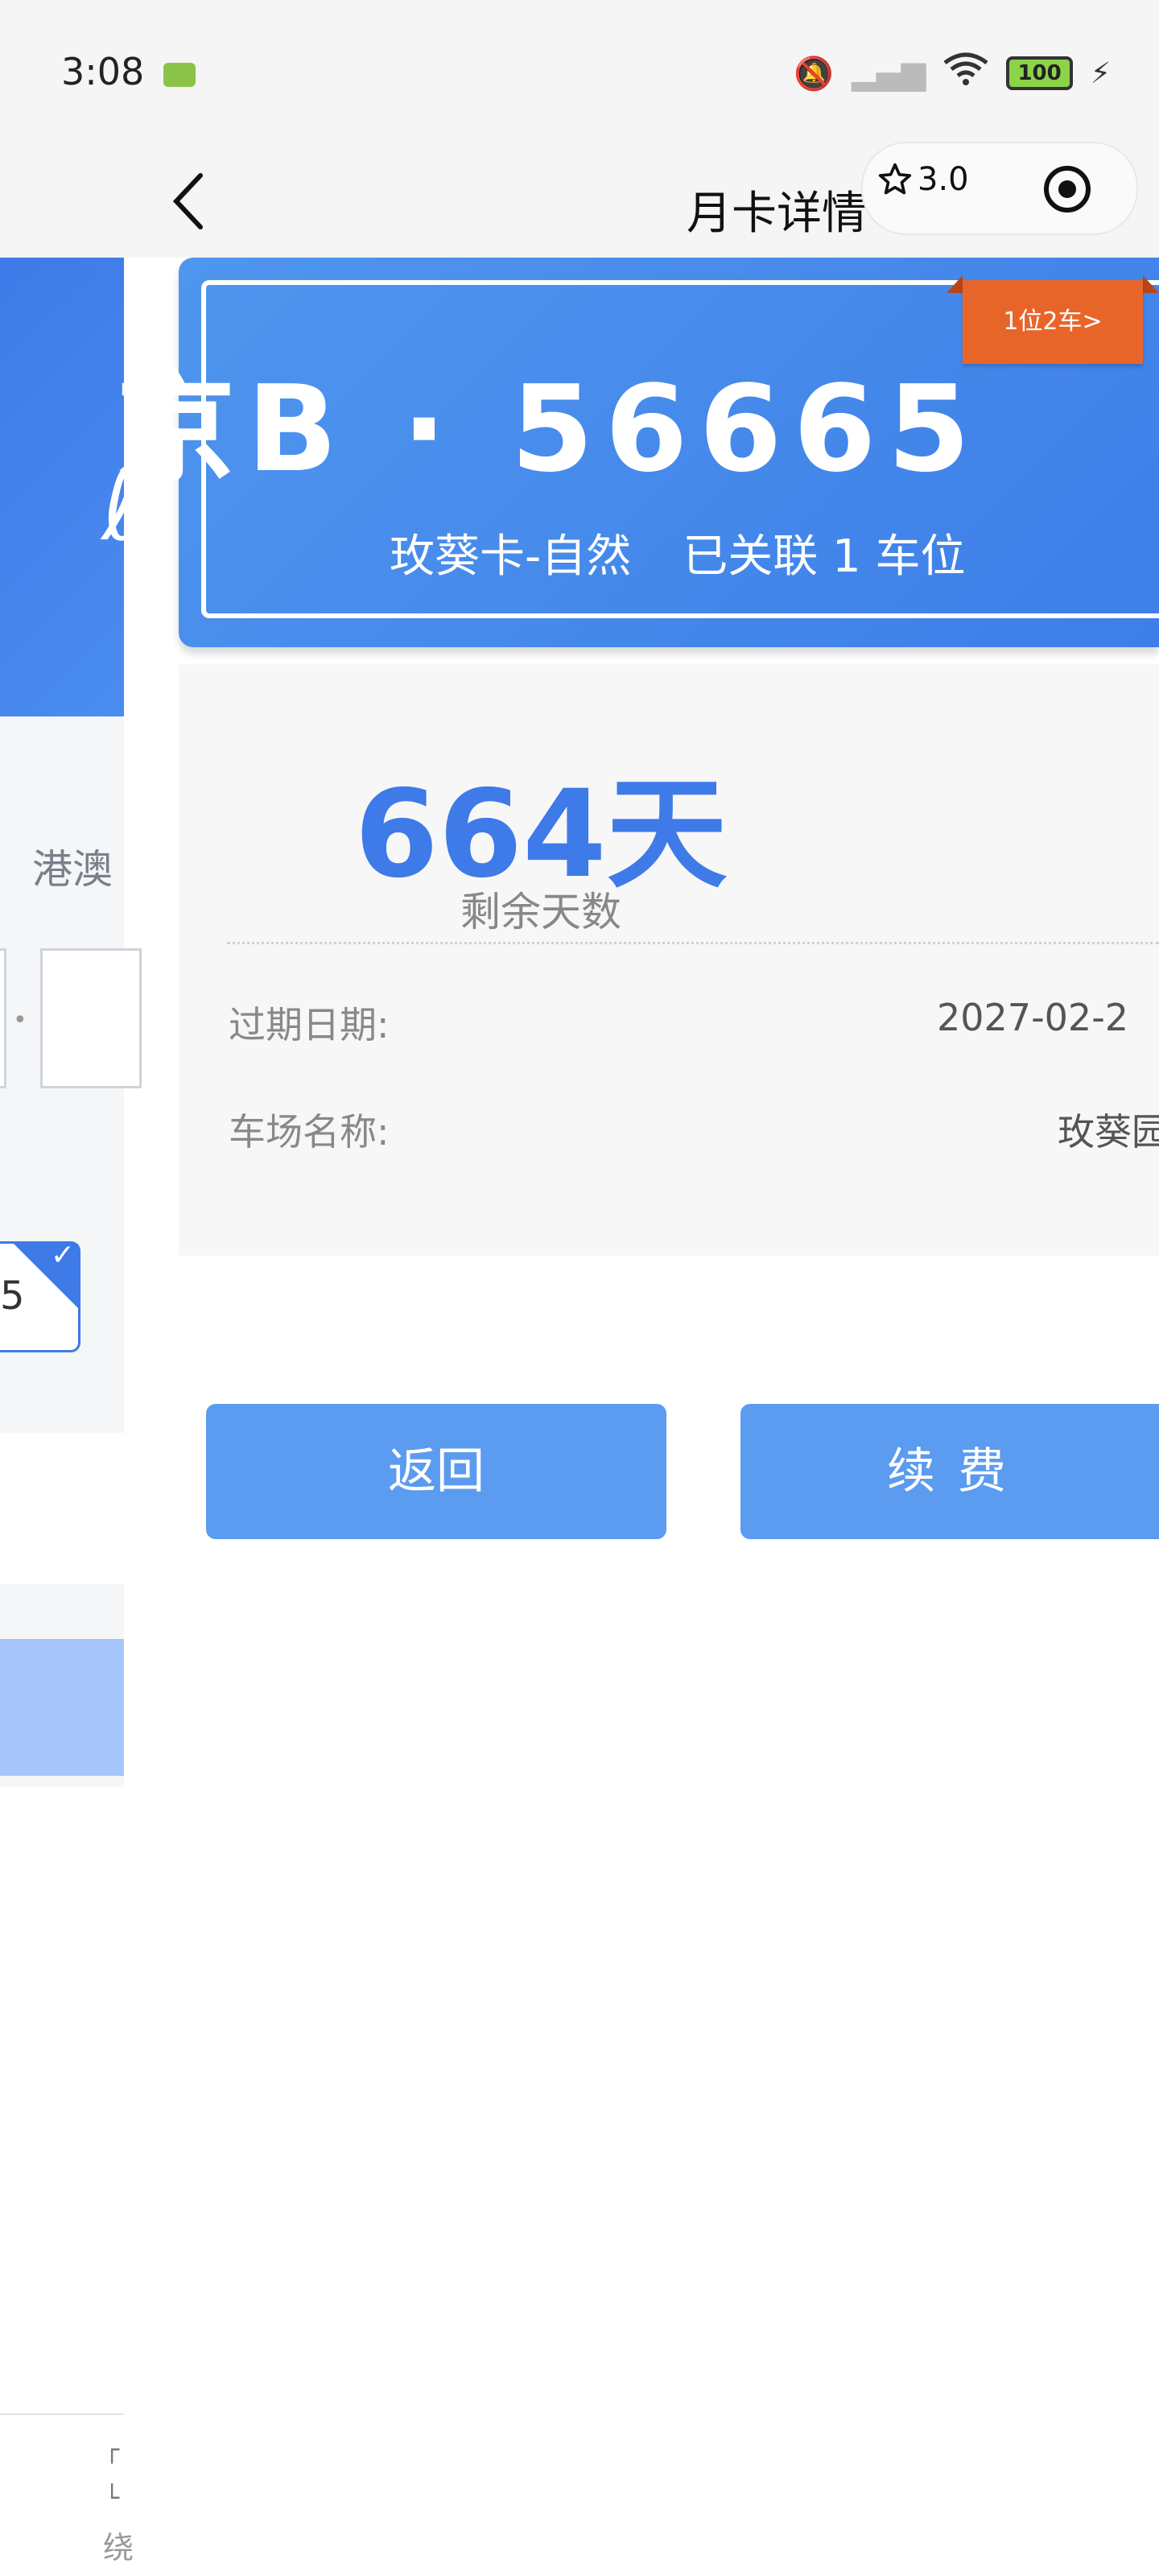 The image size is (1159, 2576). Describe the element at coordinates (540, 912) in the screenshot. I see `days-remaining-label: 剩余天数` at that location.